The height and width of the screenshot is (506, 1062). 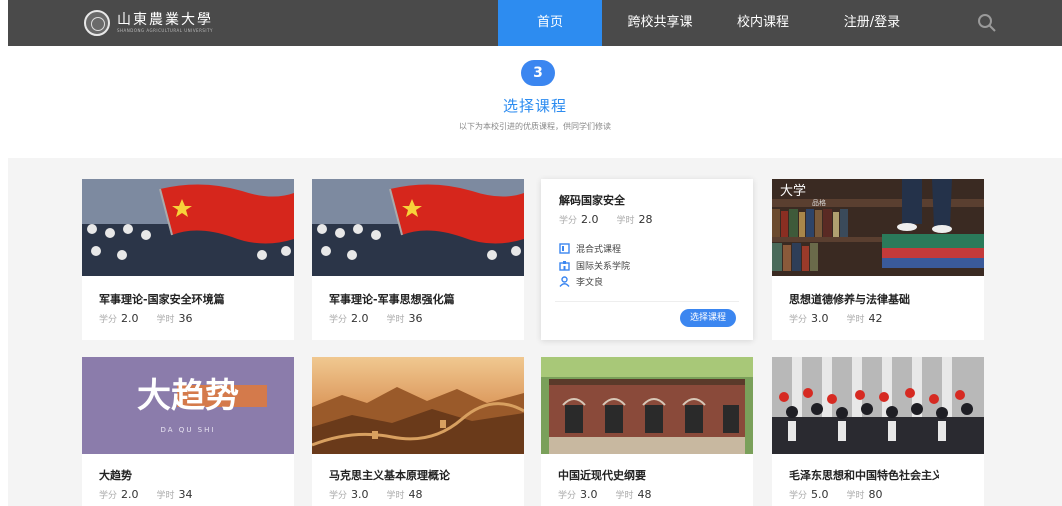 I want to click on university-seal-icon, so click(x=97, y=23).